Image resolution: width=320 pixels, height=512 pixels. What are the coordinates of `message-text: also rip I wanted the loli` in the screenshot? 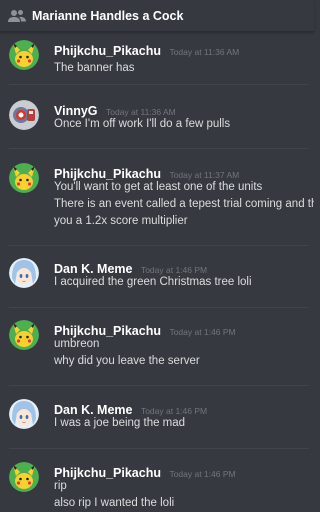 It's located at (114, 503).